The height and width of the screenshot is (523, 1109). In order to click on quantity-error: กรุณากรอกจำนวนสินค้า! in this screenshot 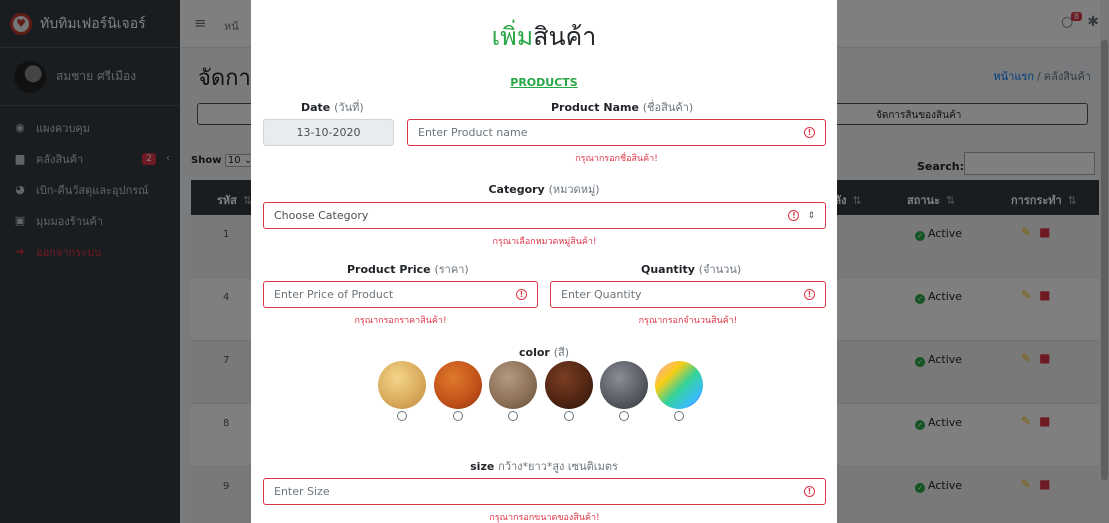, I will do `click(688, 321)`.